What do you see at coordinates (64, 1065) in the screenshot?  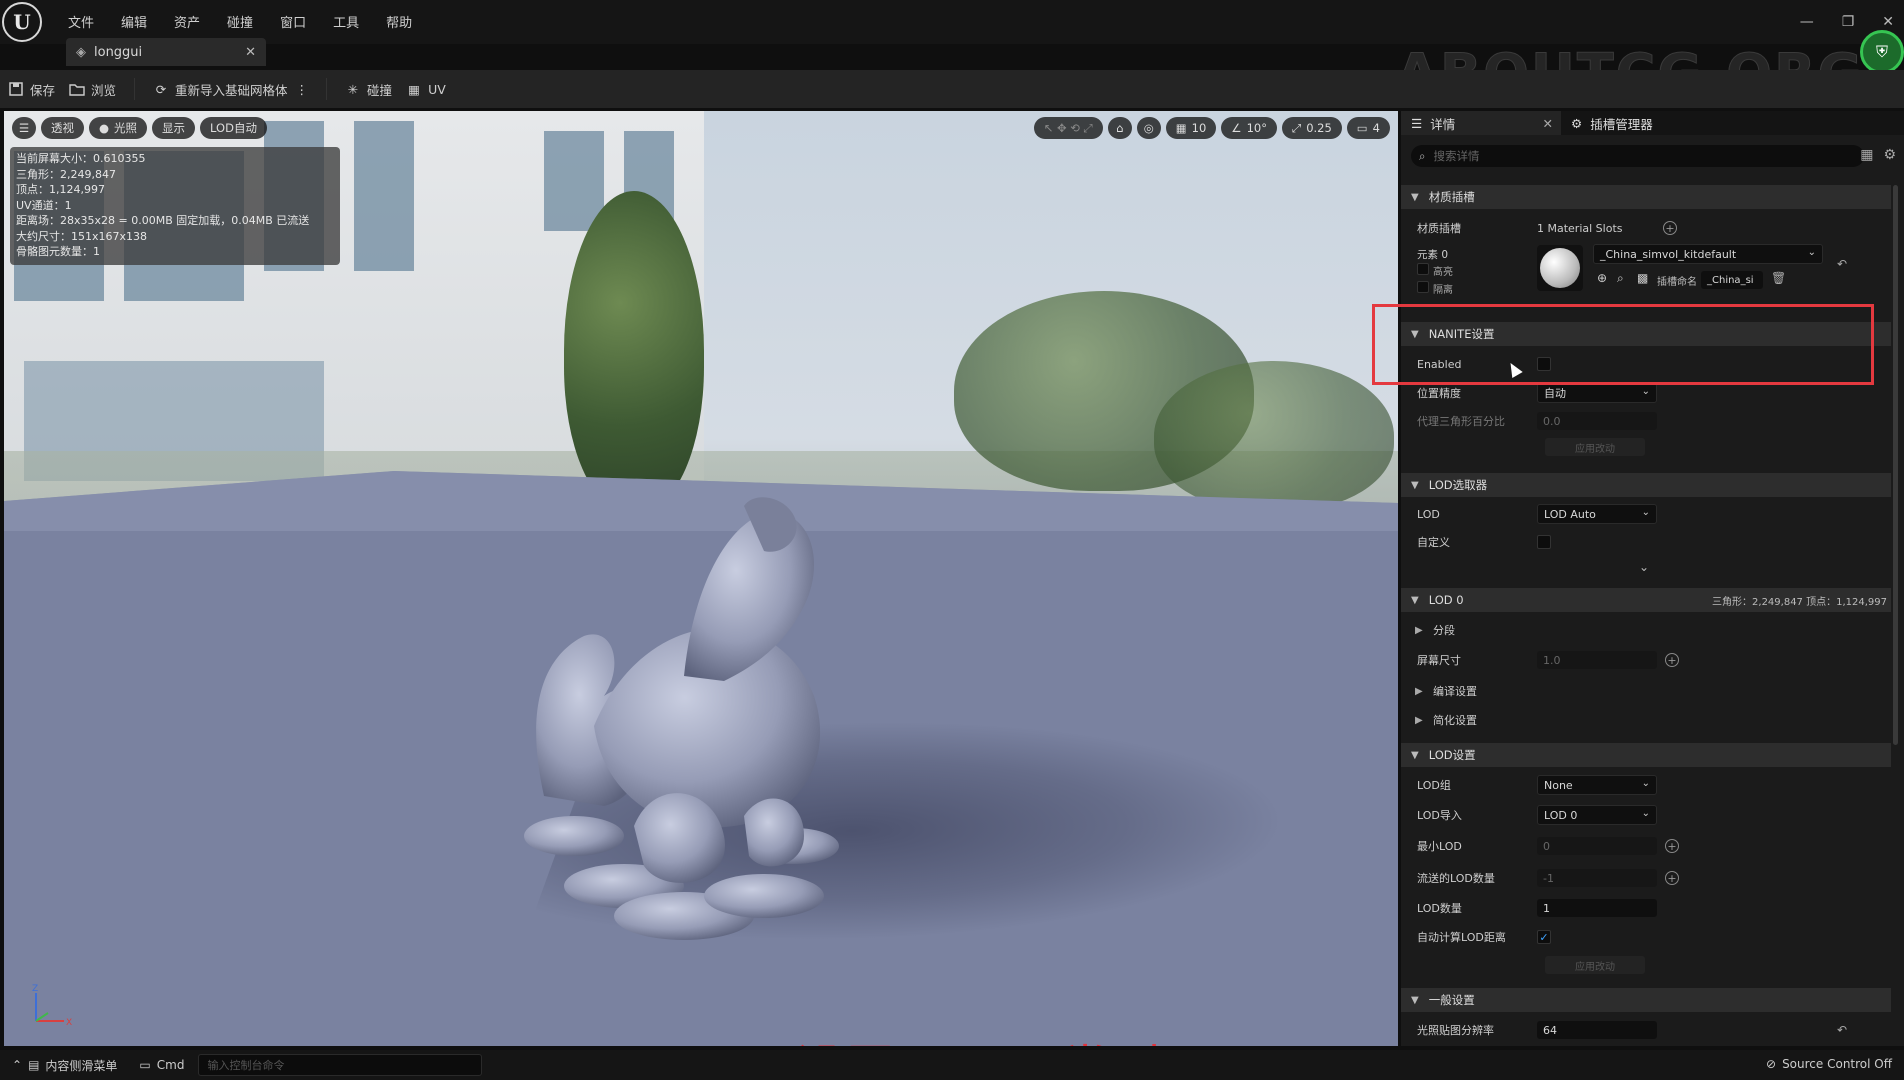 I see `content-drawer-button: ⌃ ▤ 内容侧滑菜单` at bounding box center [64, 1065].